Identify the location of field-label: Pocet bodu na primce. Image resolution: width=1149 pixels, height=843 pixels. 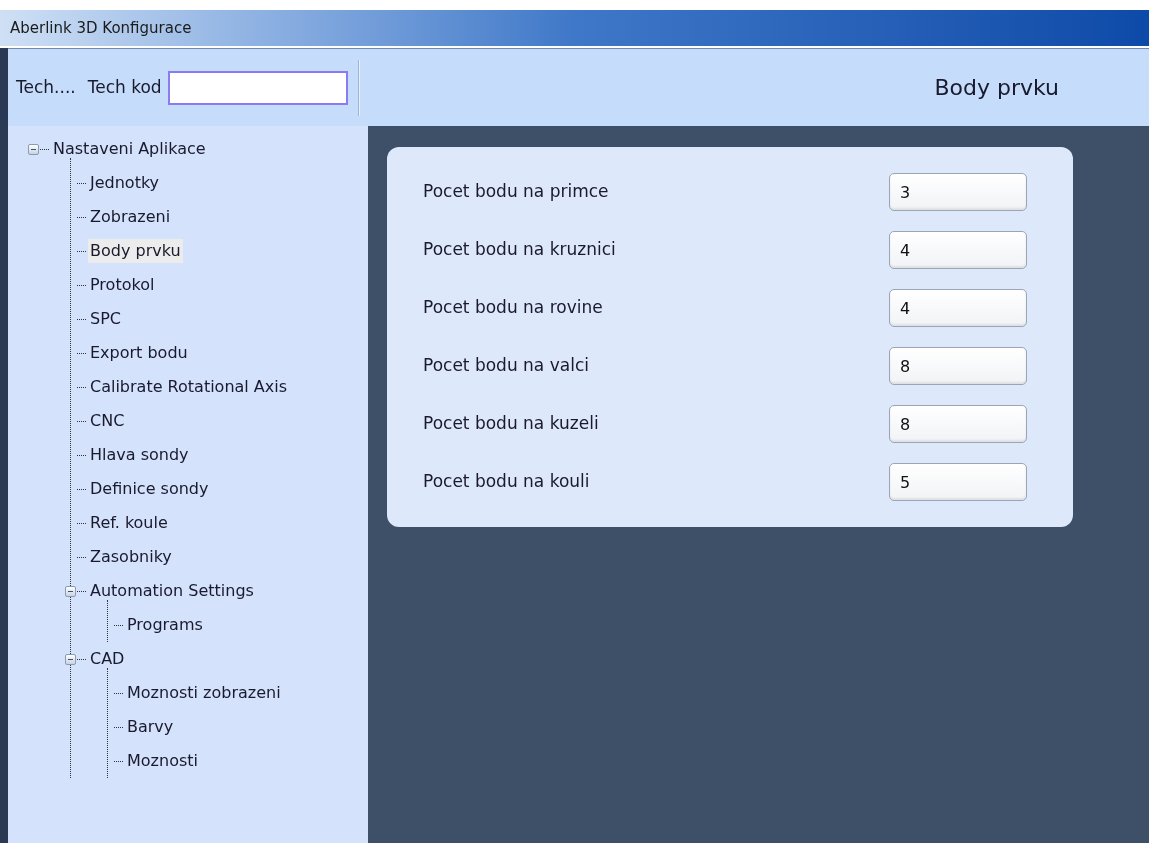
(516, 192).